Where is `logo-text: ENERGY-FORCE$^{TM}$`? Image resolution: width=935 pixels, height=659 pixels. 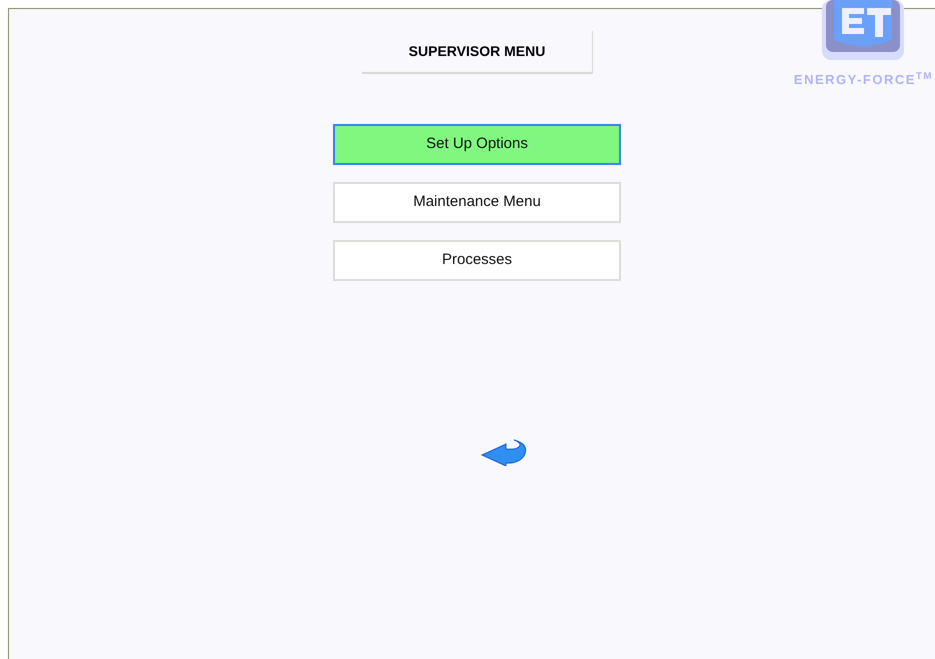
logo-text: ENERGY-FORCE$^{TM}$ is located at coordinates (863, 79).